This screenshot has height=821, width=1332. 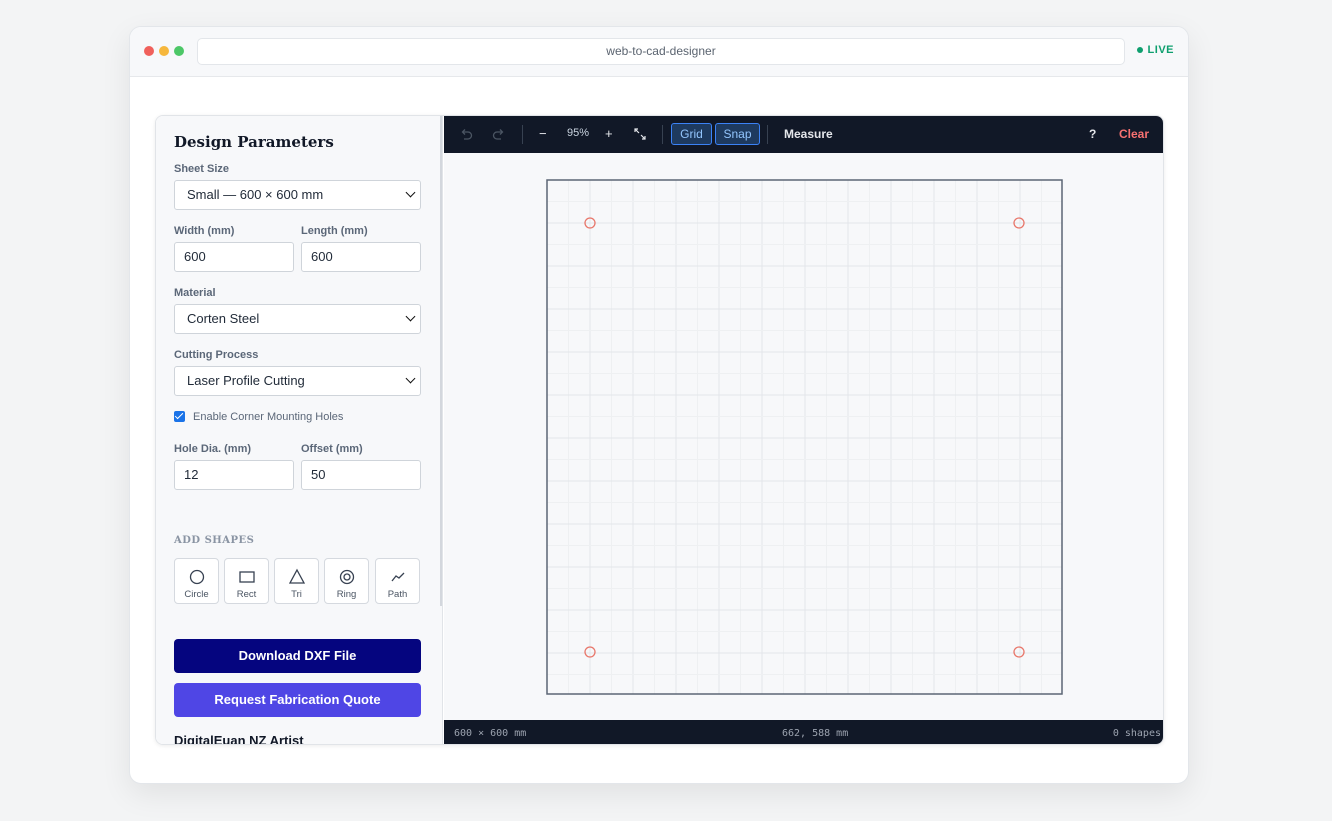 I want to click on measure-button: Measure, so click(x=808, y=134).